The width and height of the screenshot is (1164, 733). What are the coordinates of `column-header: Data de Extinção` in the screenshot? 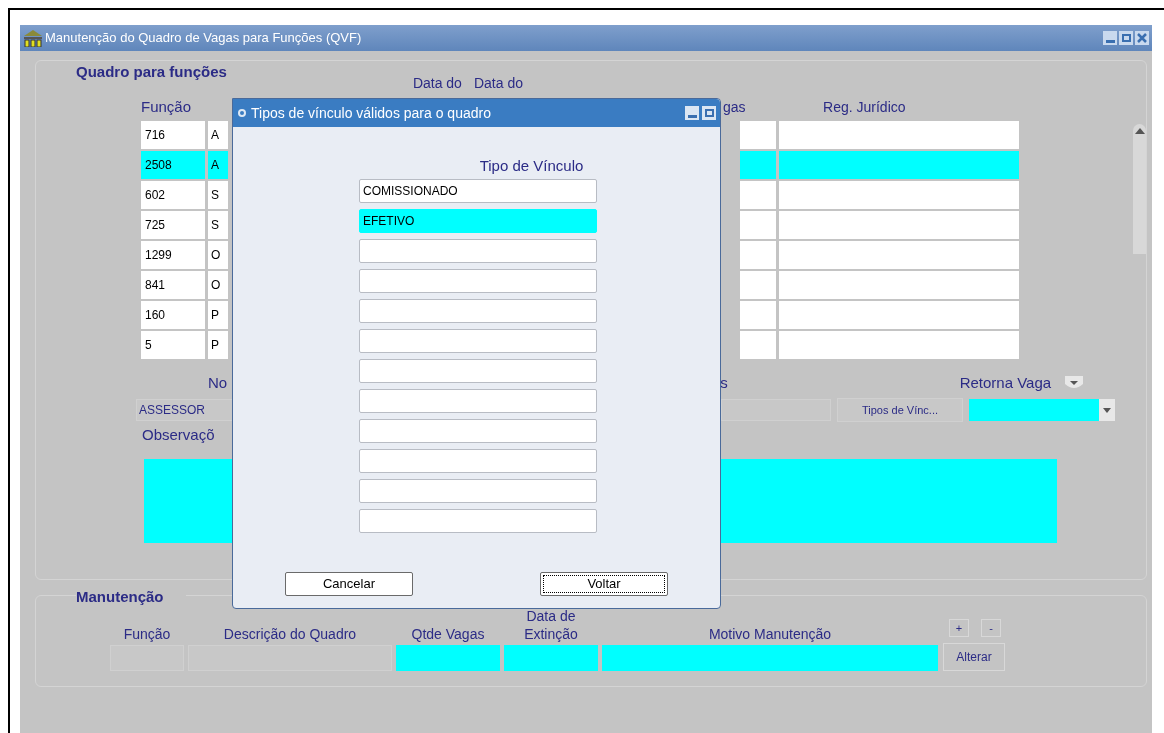 It's located at (551, 624).